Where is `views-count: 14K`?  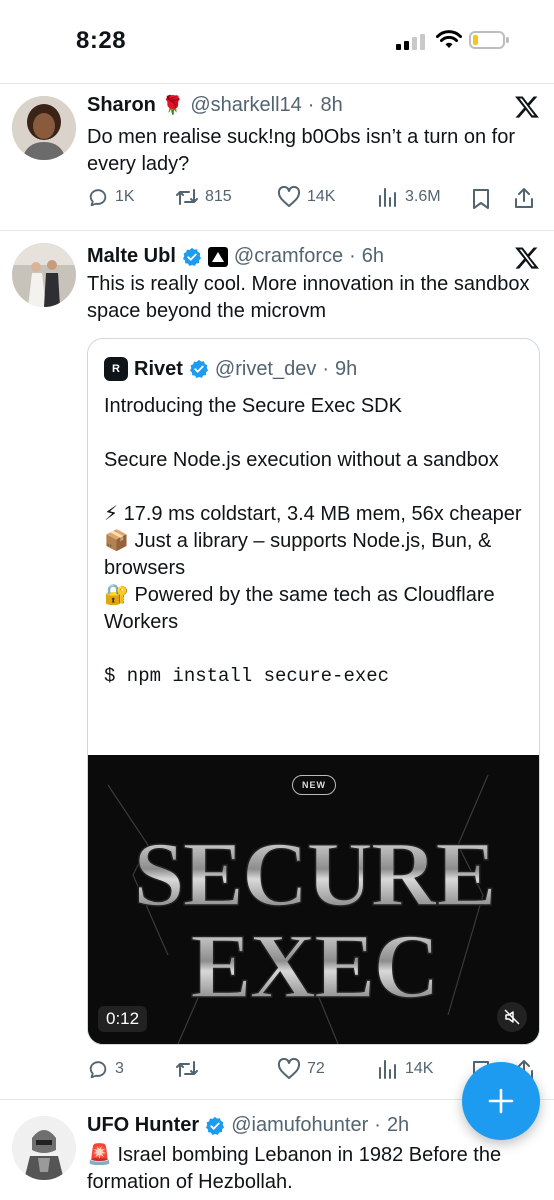
views-count: 14K is located at coordinates (419, 1068).